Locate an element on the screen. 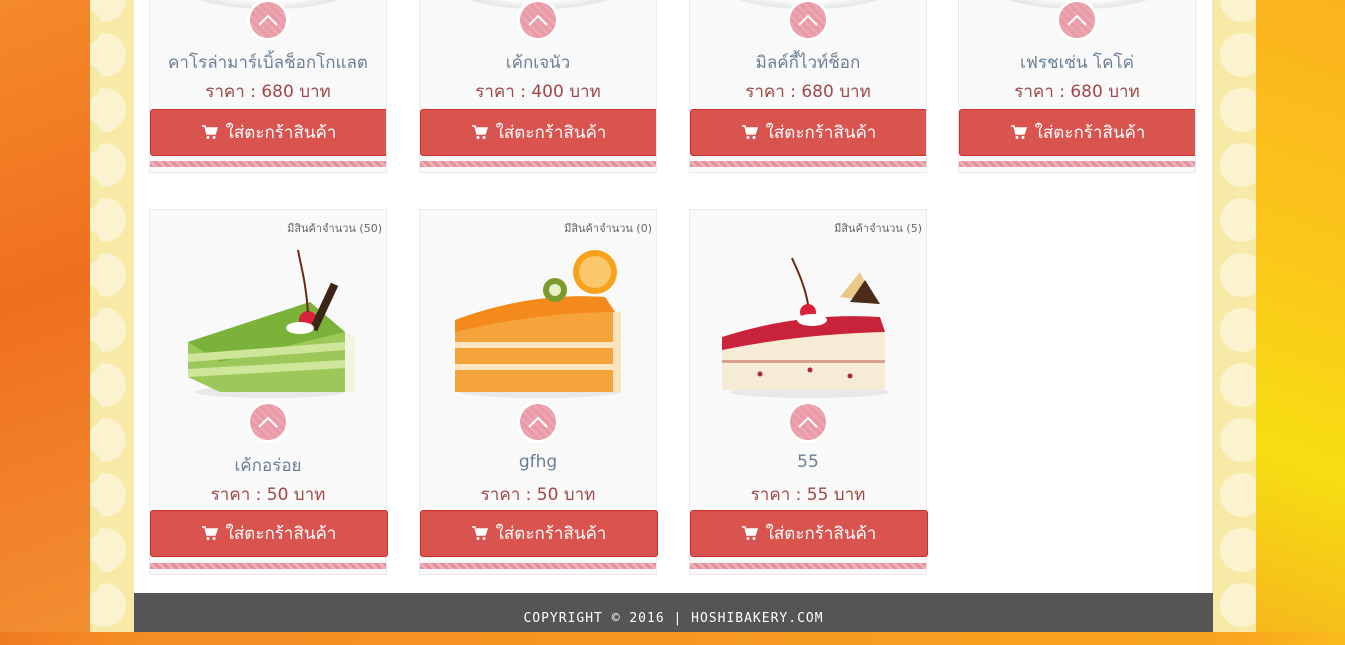 This screenshot has width=1345, height=645. product-name: เค้กอร่อย is located at coordinates (268, 466).